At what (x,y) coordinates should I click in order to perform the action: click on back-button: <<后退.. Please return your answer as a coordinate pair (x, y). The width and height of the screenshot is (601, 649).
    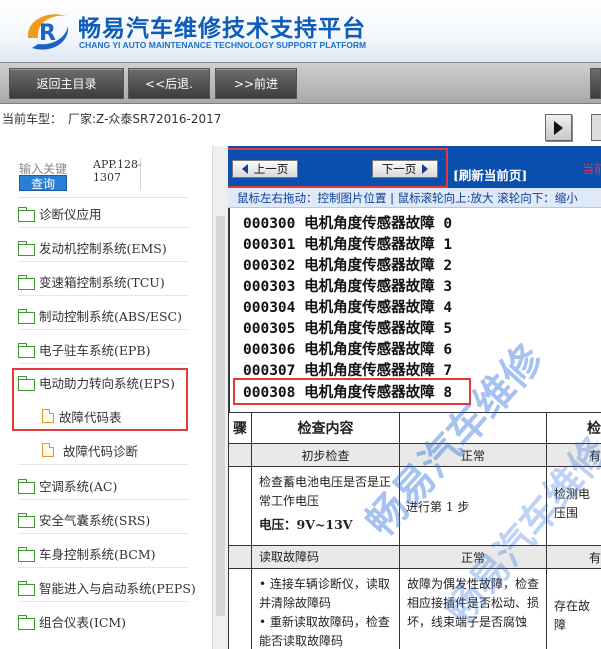
    Looking at the image, I should click on (169, 83).